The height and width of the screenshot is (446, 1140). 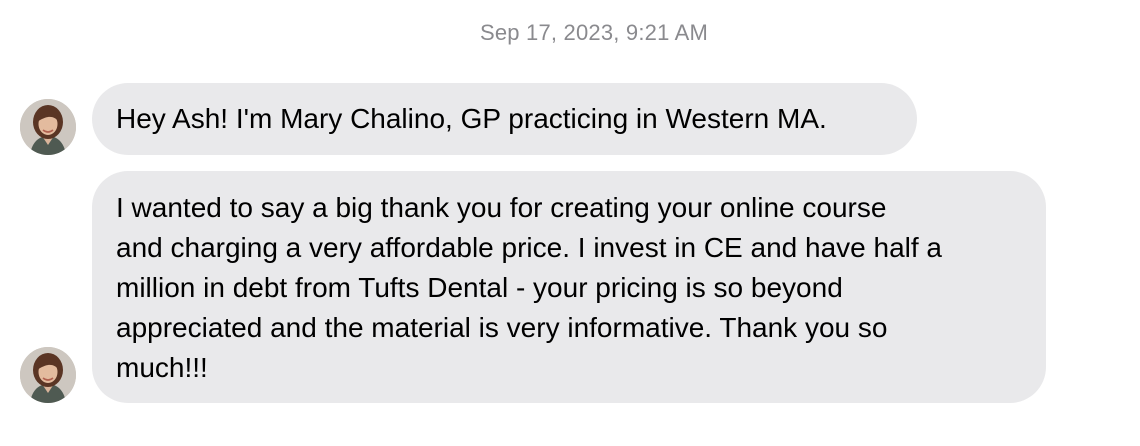 I want to click on message-text-line: much!!!, so click(x=162, y=367).